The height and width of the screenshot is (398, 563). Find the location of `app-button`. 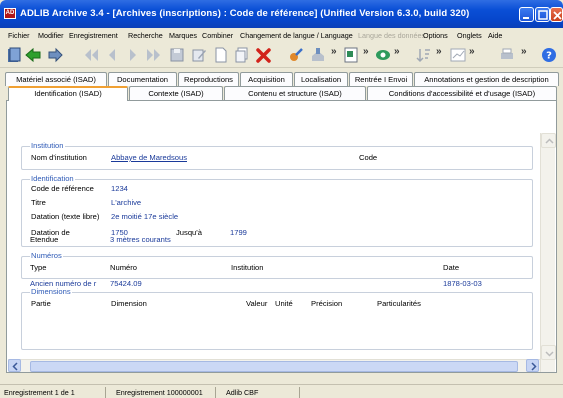

app-button is located at coordinates (14, 55).